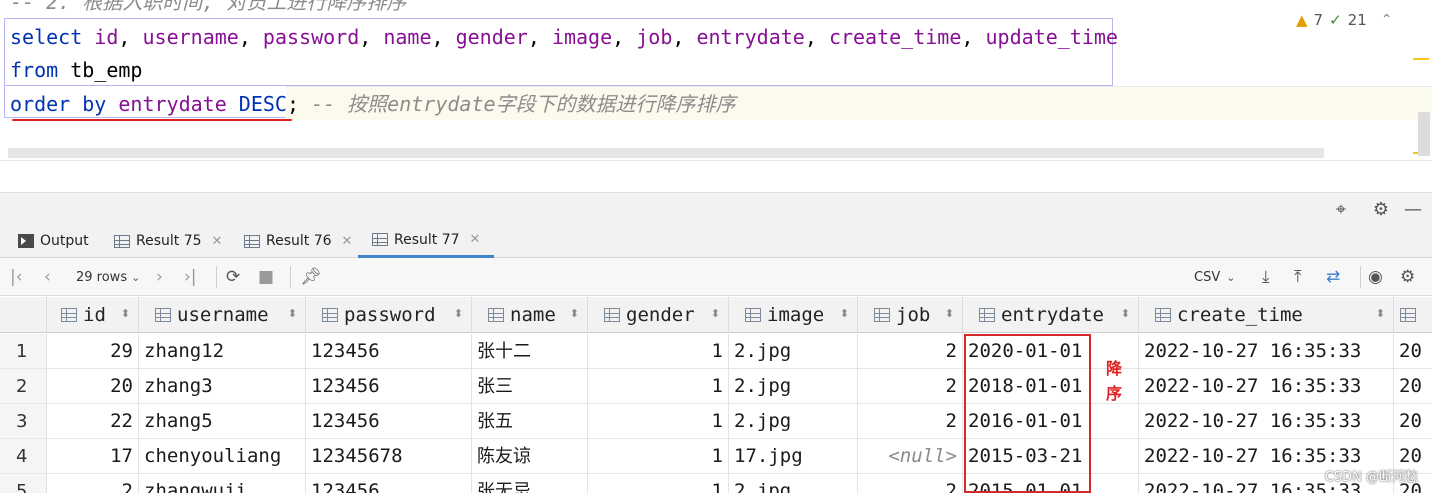 Image resolution: width=1432 pixels, height=493 pixels. What do you see at coordinates (16, 277) in the screenshot?
I see `first-page-icon: |‹` at bounding box center [16, 277].